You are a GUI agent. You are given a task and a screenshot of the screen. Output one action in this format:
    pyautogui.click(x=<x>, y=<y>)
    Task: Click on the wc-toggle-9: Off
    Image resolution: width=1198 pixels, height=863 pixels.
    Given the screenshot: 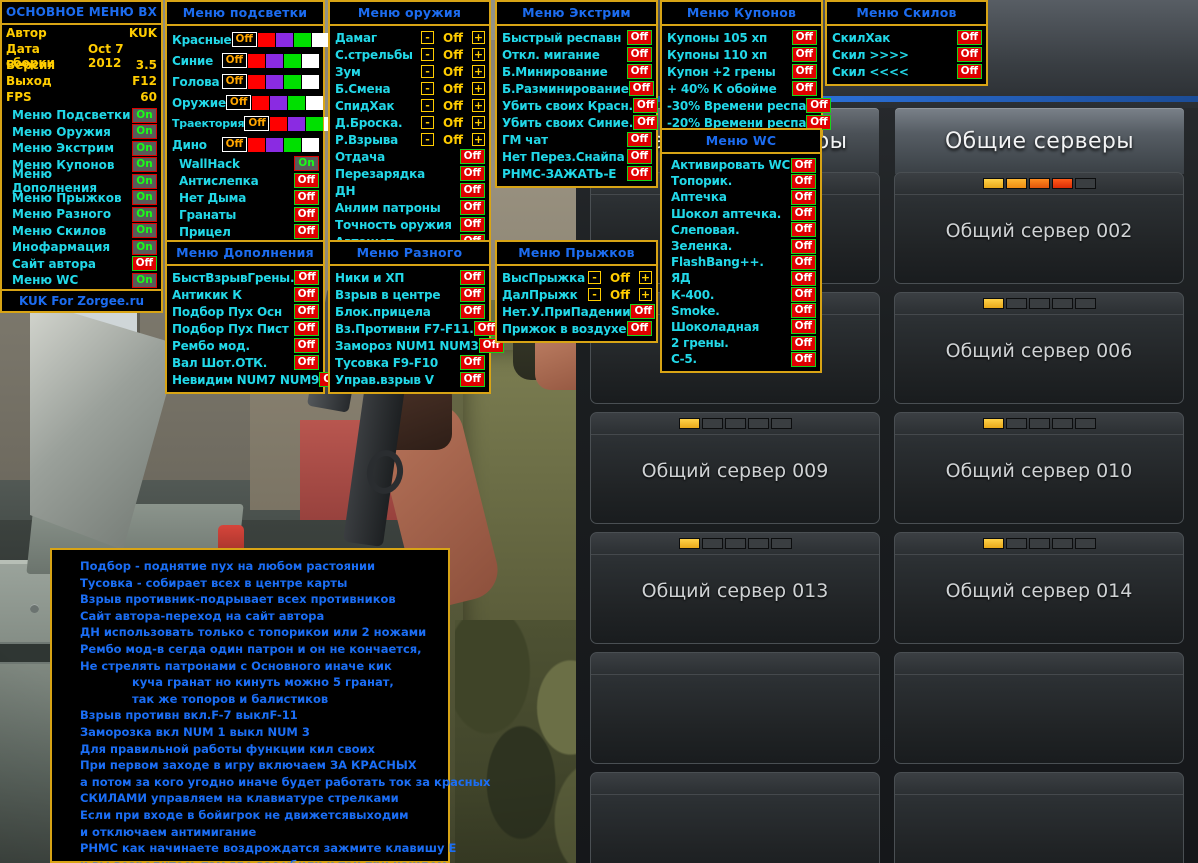 What is the action you would take?
    pyautogui.click(x=803, y=295)
    